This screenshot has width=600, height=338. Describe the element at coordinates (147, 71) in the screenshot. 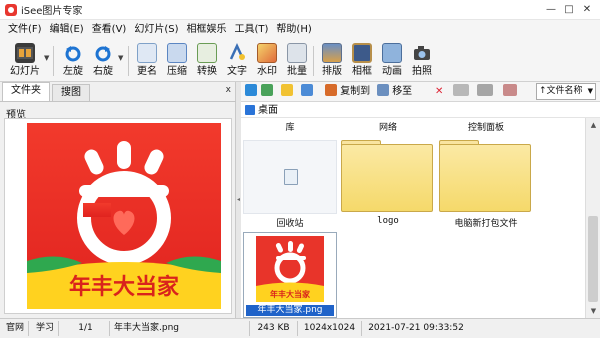

I see `rename-label: 更名` at that location.